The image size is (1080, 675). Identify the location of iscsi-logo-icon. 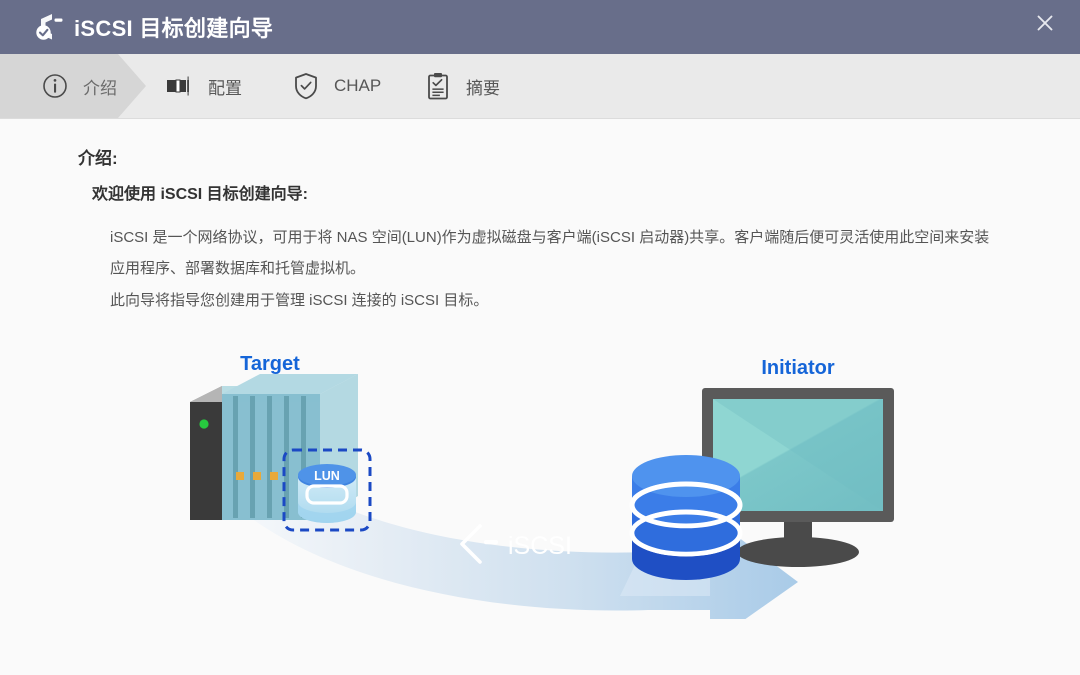
(49, 27).